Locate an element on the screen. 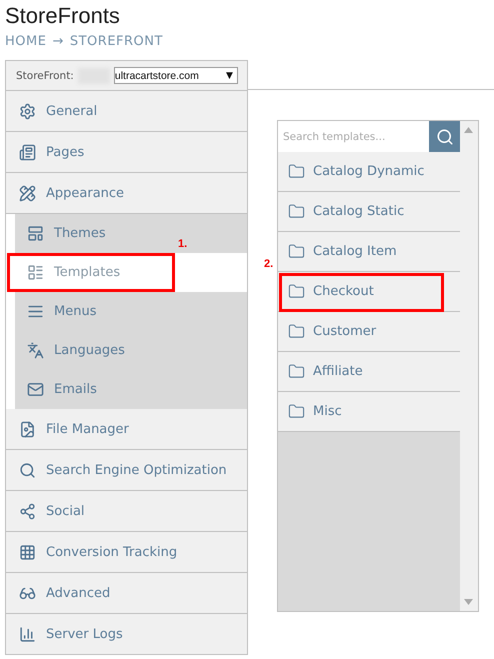 The image size is (494, 659). sidebar-item: Conversion Tracking is located at coordinates (126, 552).